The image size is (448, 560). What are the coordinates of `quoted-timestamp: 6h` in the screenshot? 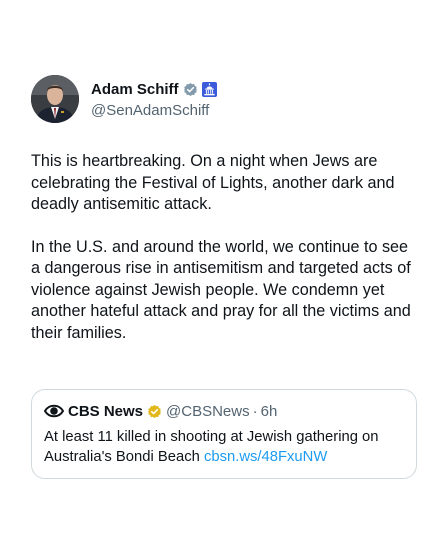 It's located at (269, 411).